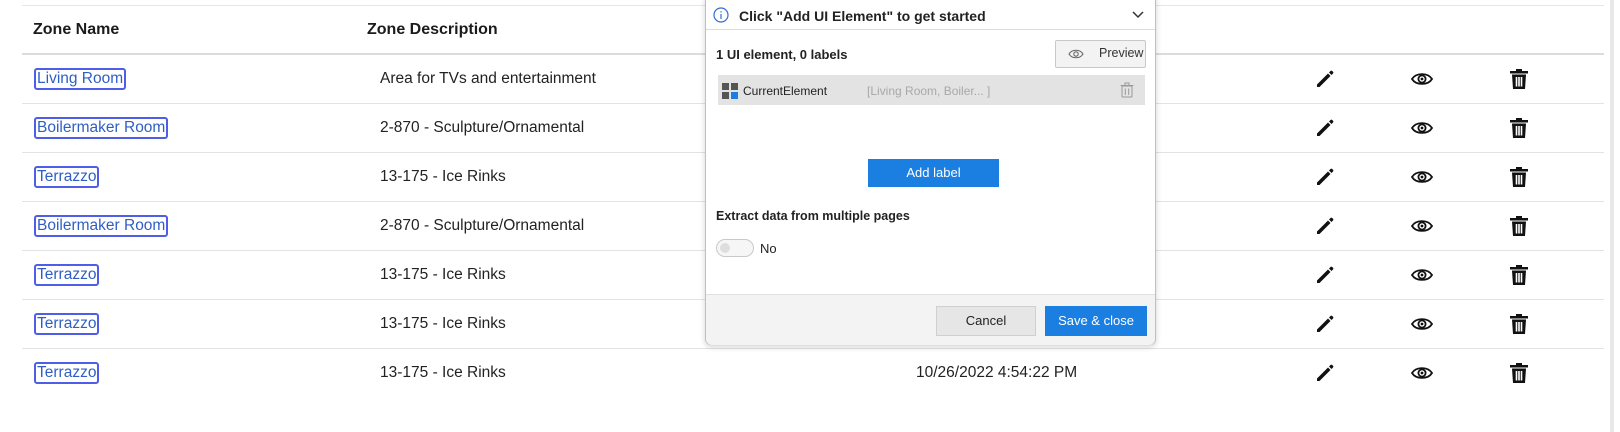 The image size is (1620, 432). I want to click on preview-label: Preview, so click(1121, 53).